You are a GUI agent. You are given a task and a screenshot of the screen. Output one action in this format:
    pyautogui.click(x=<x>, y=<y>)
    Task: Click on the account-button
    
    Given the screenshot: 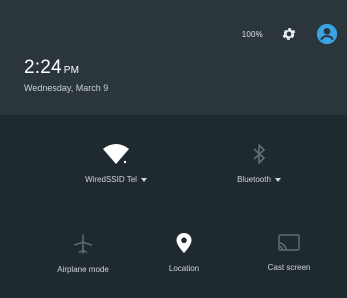 What is the action you would take?
    pyautogui.click(x=327, y=34)
    